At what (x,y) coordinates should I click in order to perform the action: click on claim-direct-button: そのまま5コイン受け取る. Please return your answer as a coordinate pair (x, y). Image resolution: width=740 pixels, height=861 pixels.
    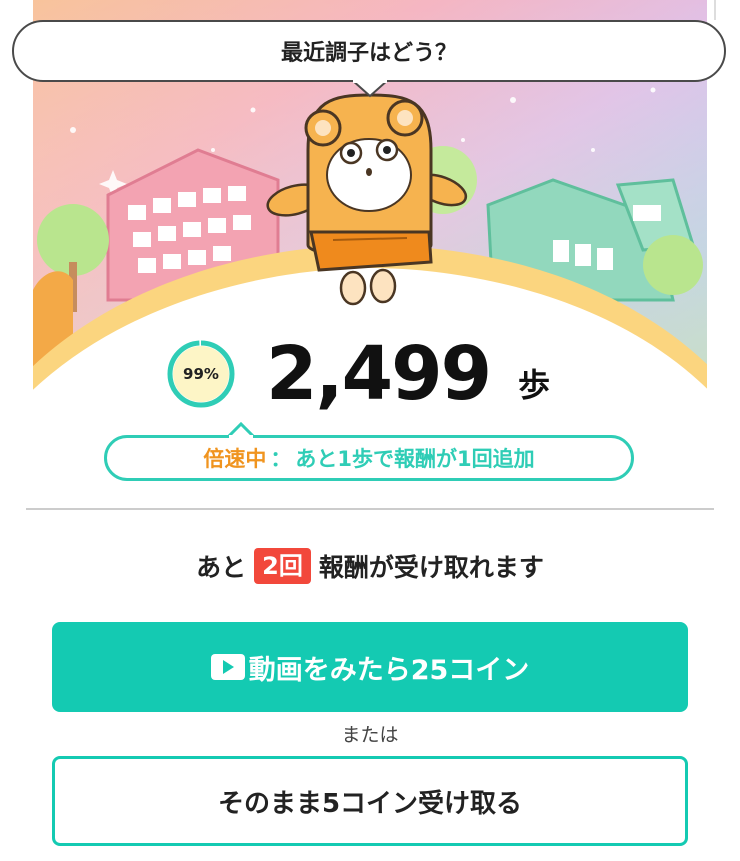
    Looking at the image, I should click on (370, 801).